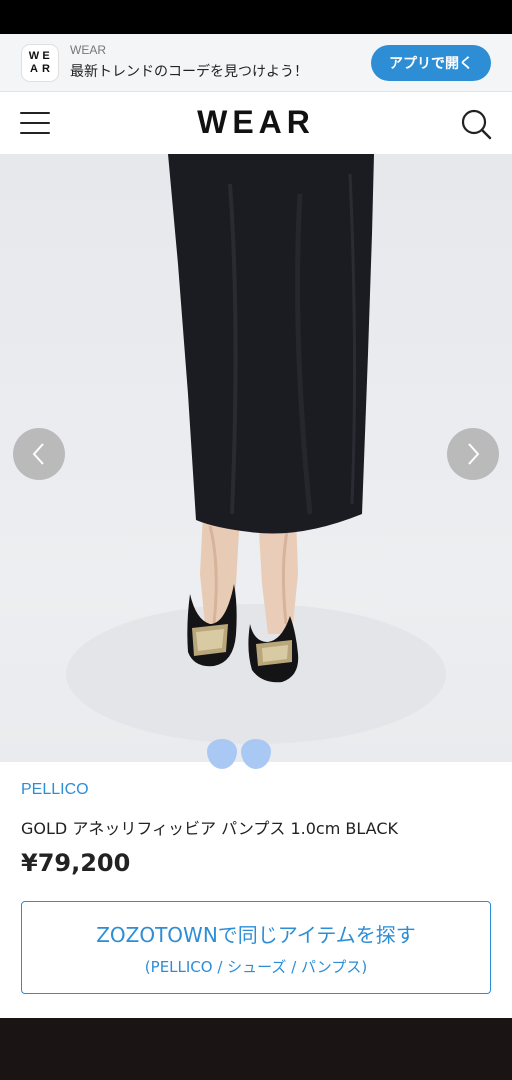  I want to click on product-name: GOLD アネッリフィッビア パンプス 1.0cm BLACK, so click(209, 828).